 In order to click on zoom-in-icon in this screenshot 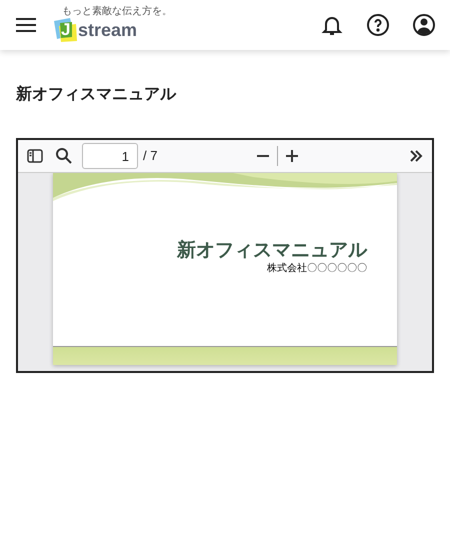, I will do `click(292, 156)`.